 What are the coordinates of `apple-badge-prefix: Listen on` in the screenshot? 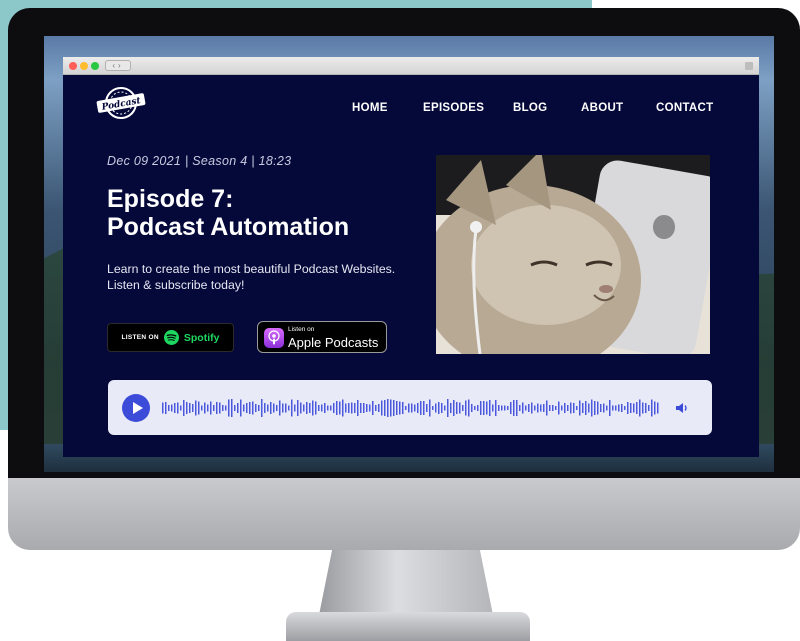 It's located at (301, 329).